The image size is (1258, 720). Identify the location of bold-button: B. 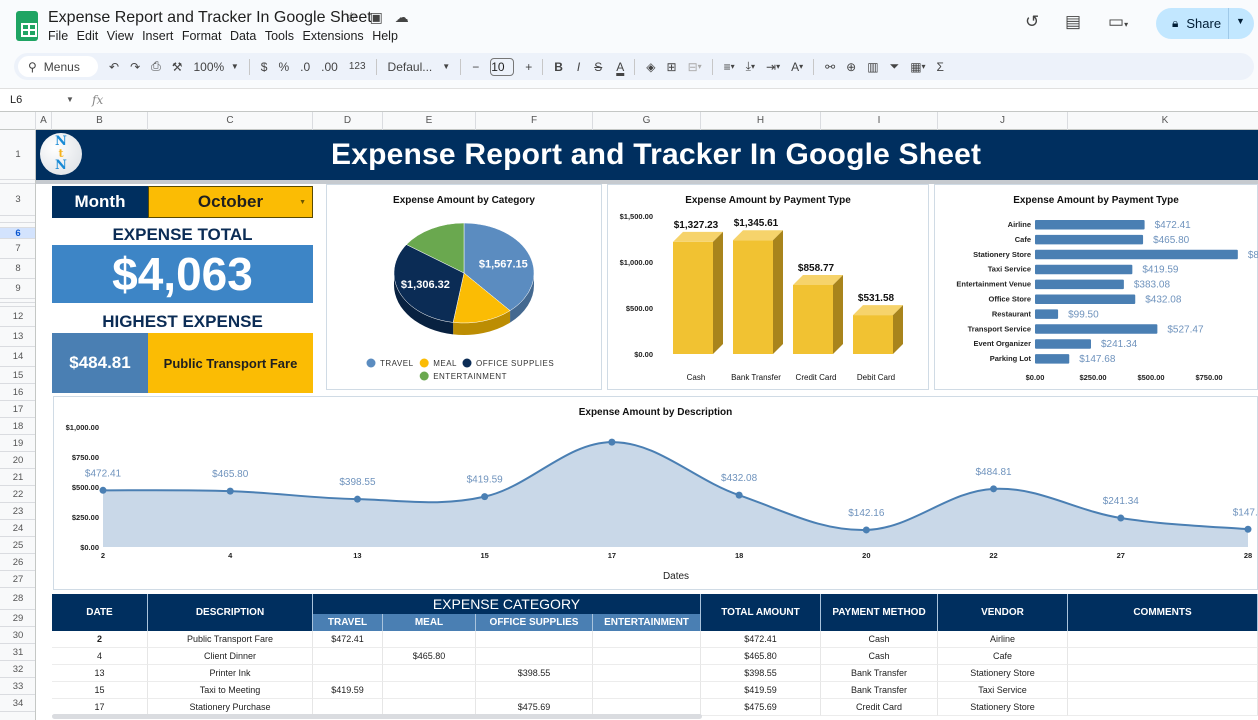
(558, 67).